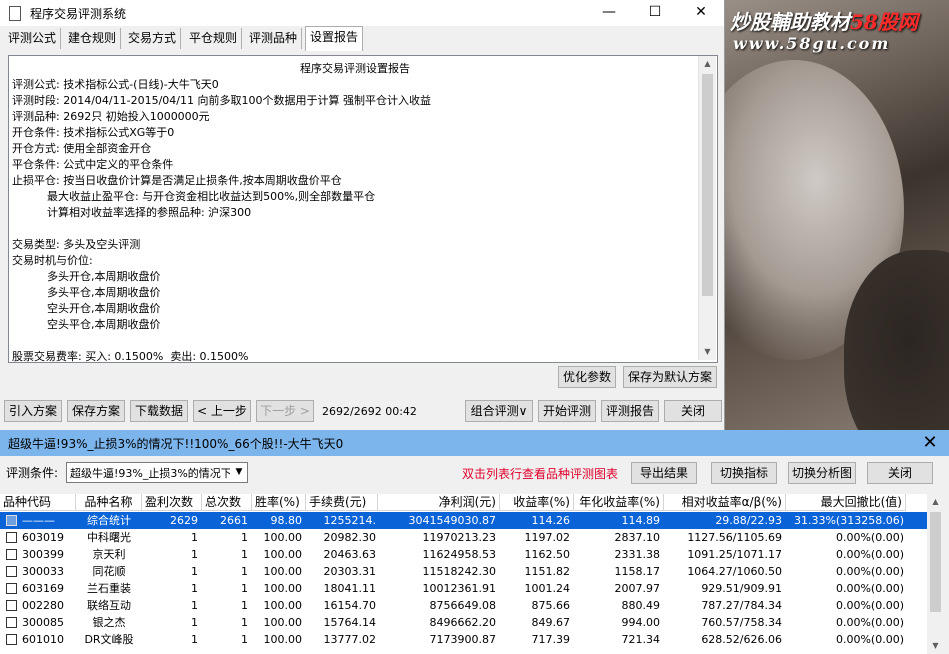 The image size is (949, 654). I want to click on col-header: 最大回撤比(值), so click(846, 502).